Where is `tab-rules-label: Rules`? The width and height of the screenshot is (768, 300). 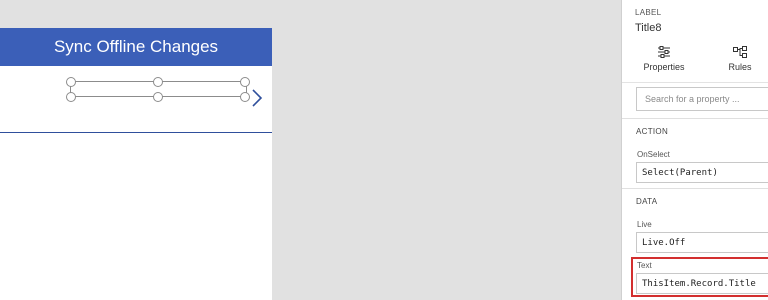 tab-rules-label: Rules is located at coordinates (740, 67).